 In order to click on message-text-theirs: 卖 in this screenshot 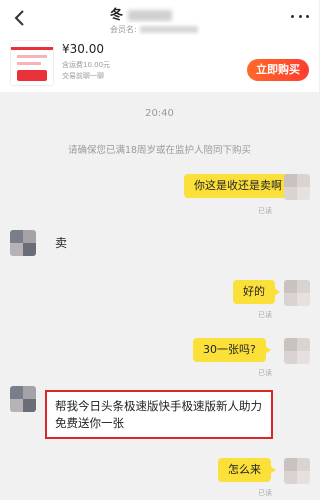, I will do `click(61, 242)`.